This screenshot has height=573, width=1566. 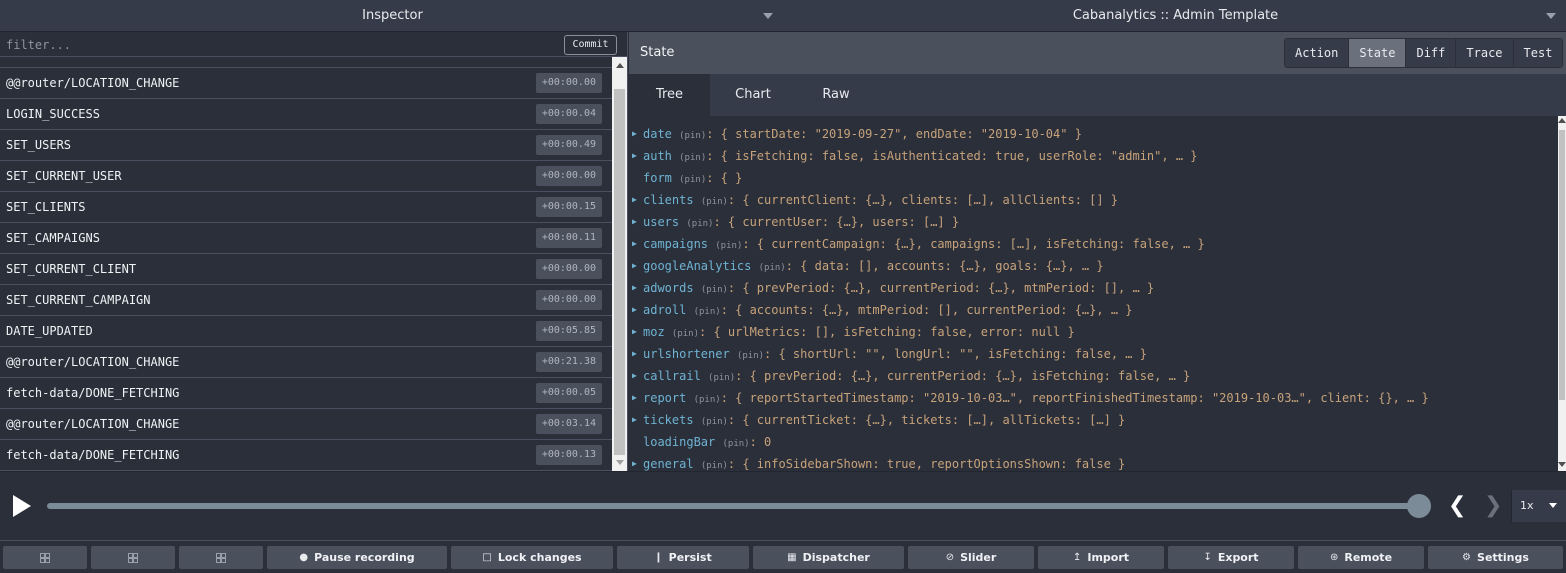 I want to click on slider-button: ⊘ Slider, so click(x=971, y=557).